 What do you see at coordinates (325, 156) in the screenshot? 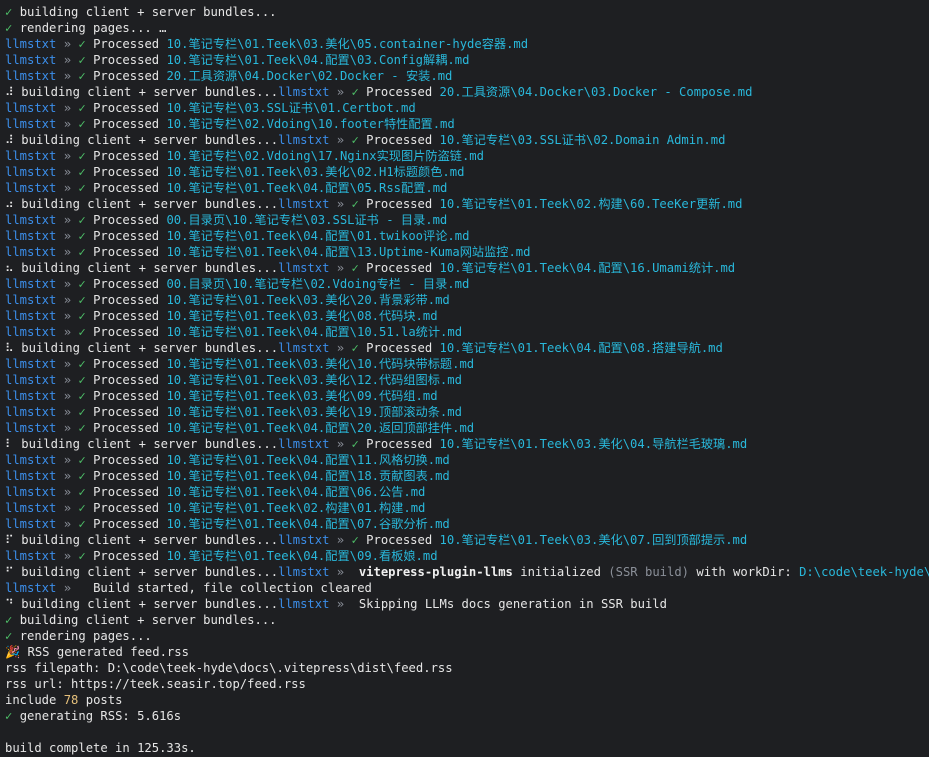
I see `terminal-text: 10.笔记专栏\02.Vdoing\17.Nginx实现图片防盗链.md` at bounding box center [325, 156].